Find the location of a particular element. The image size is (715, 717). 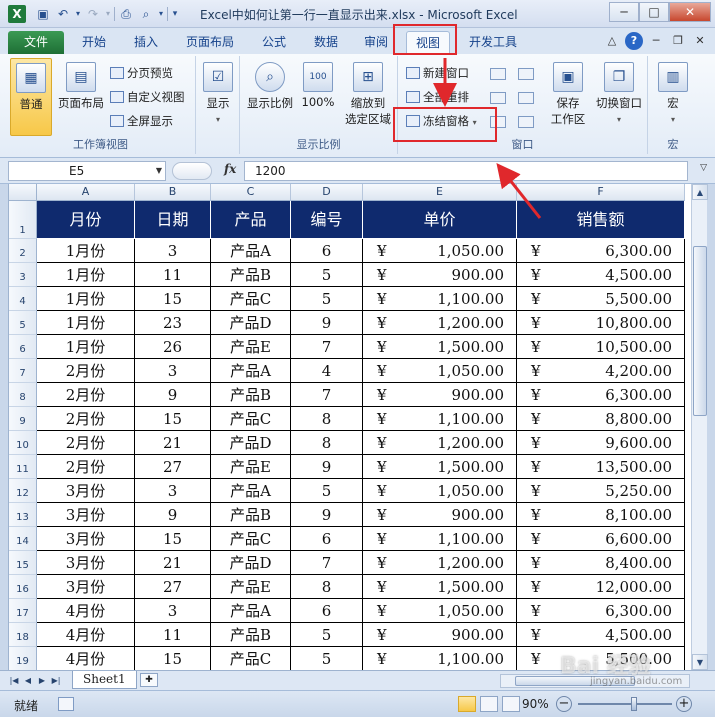

tab-review: 审阅 is located at coordinates (376, 42).